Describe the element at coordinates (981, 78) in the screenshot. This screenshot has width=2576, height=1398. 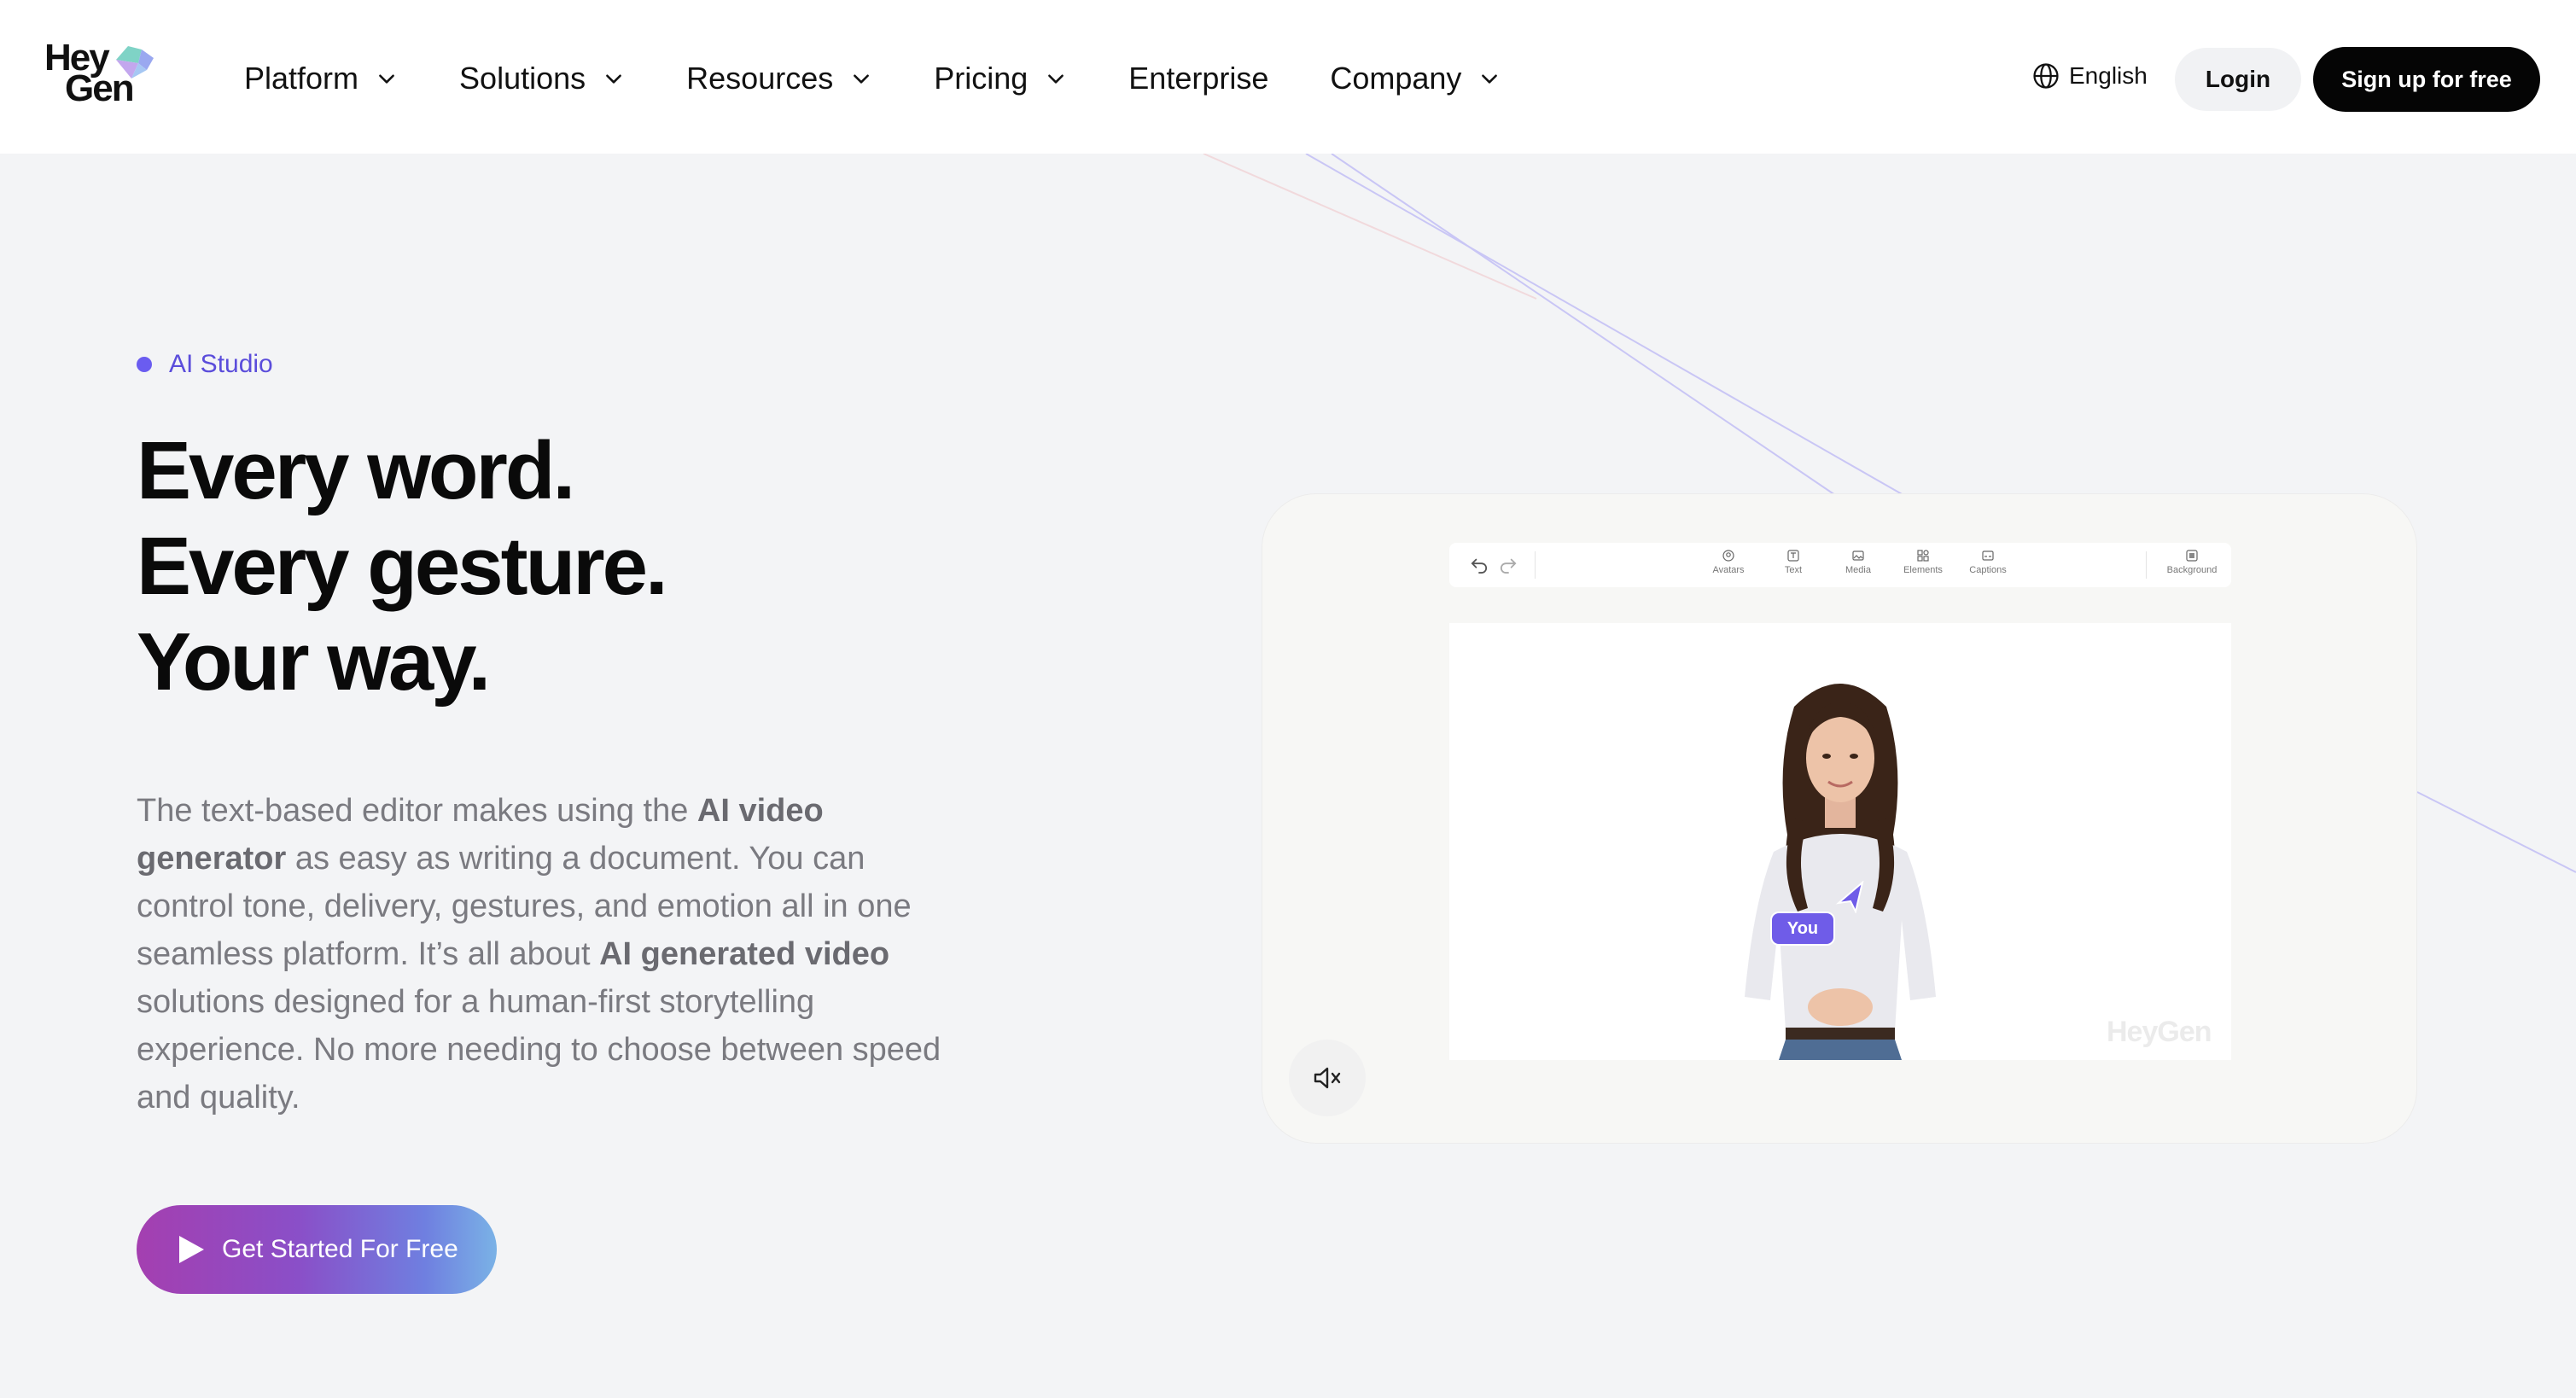
I see `nav-pricing-label: Pricing` at that location.